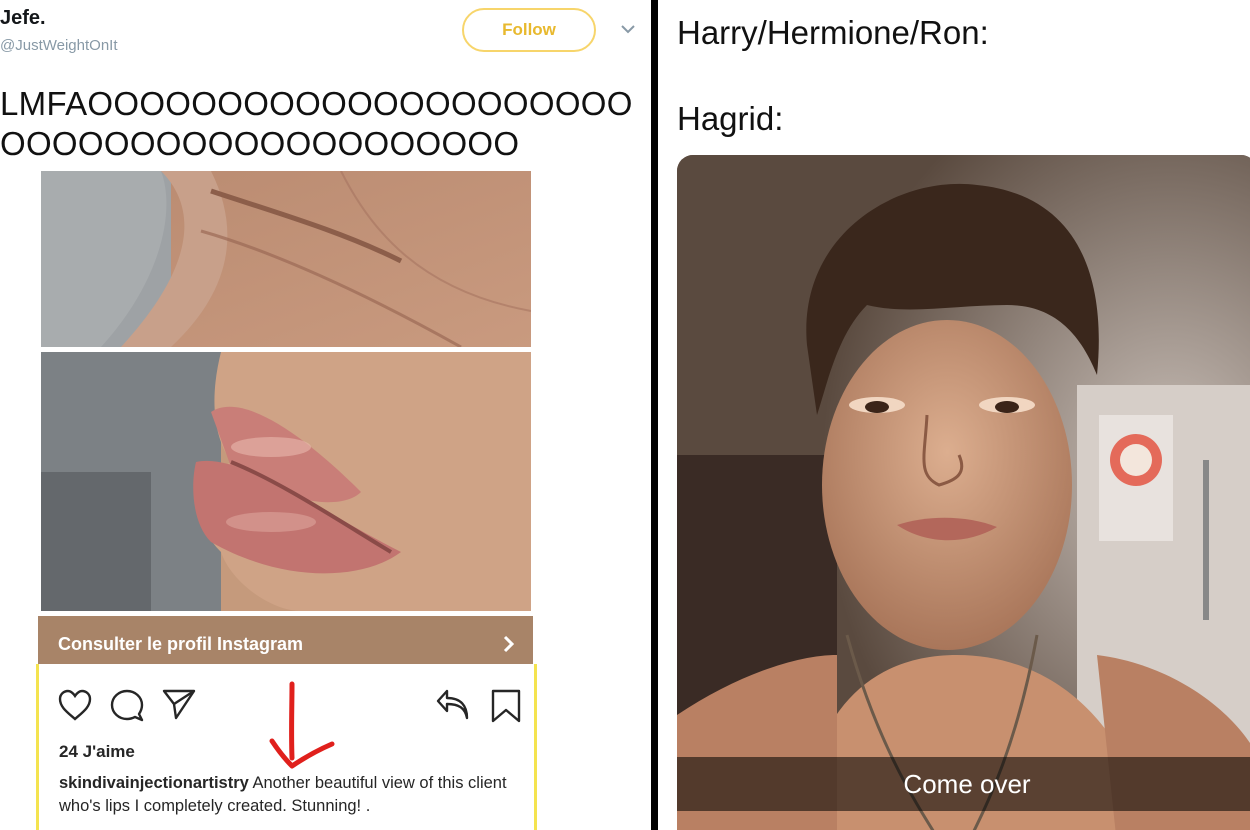  What do you see at coordinates (654, 415) in the screenshot?
I see `panel-divider` at bounding box center [654, 415].